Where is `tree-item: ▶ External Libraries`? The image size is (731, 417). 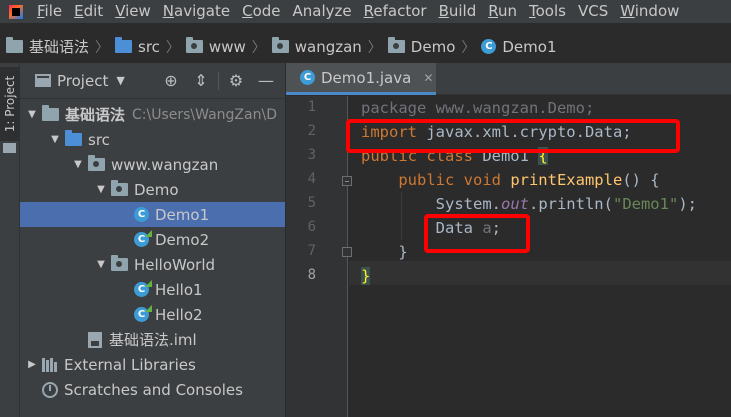 tree-item: ▶ External Libraries is located at coordinates (152, 364).